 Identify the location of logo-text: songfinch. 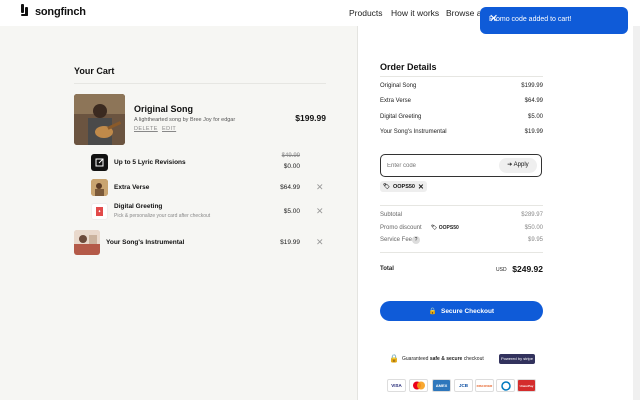
(60, 11).